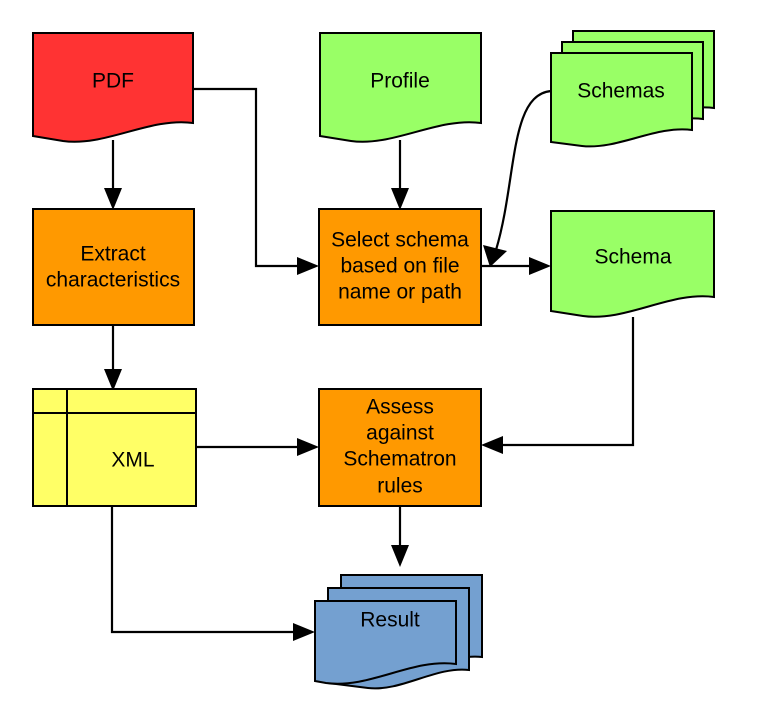  I want to click on extract-characteristics-box, so click(113, 267).